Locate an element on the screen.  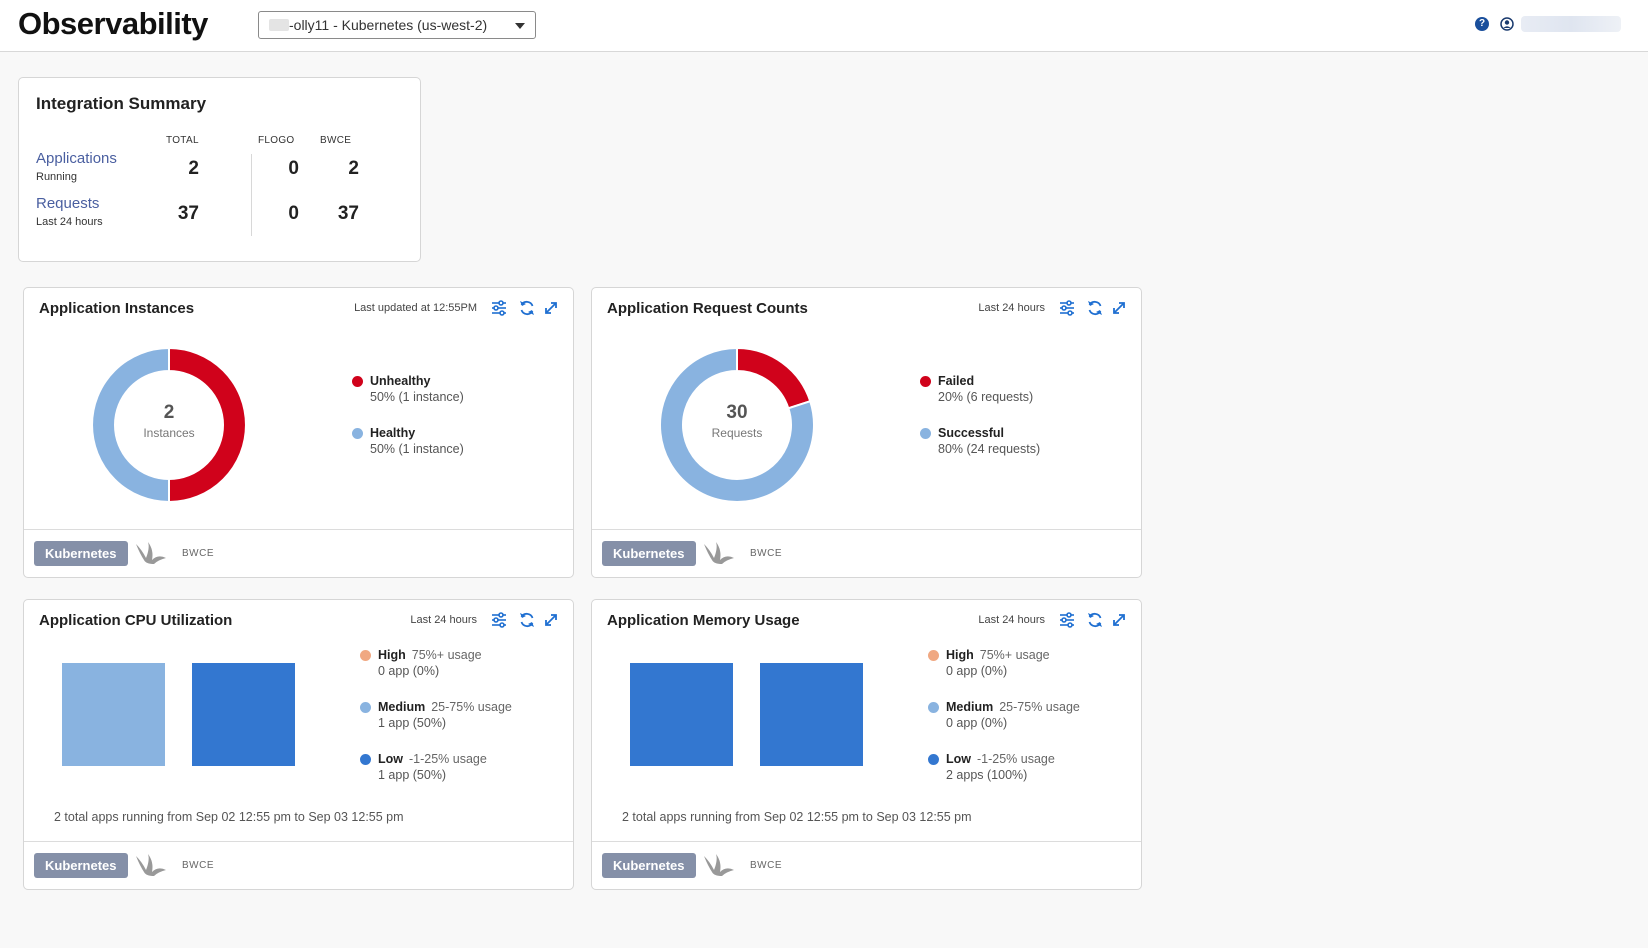
col-header-total: TOTAL is located at coordinates (182, 140).